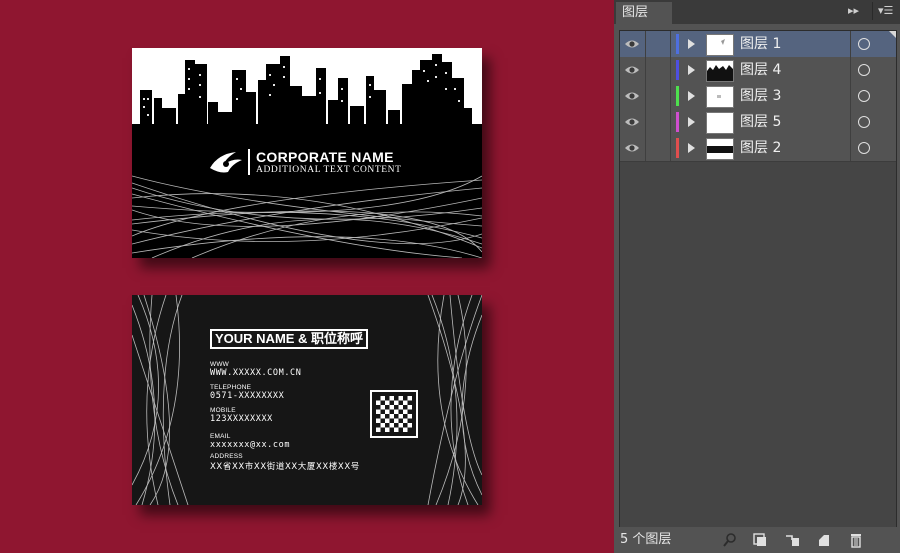  What do you see at coordinates (247, 396) in the screenshot?
I see `field-value: 0571-XXXXXXXX` at bounding box center [247, 396].